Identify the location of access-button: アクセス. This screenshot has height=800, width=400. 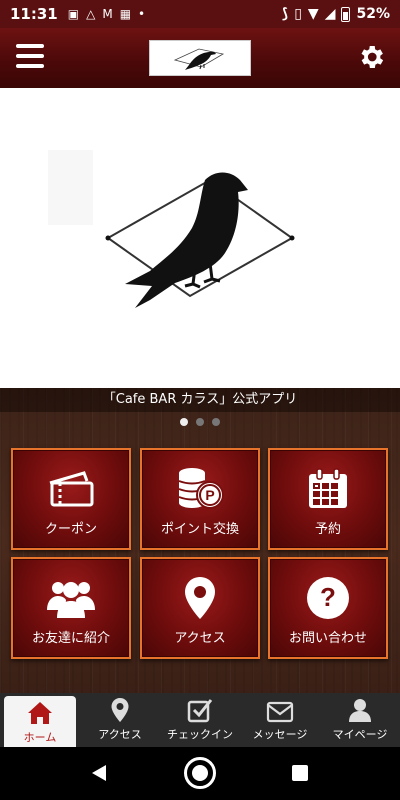
(200, 608).